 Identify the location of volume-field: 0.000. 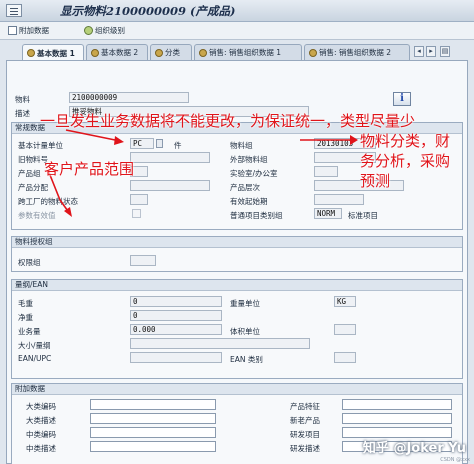
(176, 329).